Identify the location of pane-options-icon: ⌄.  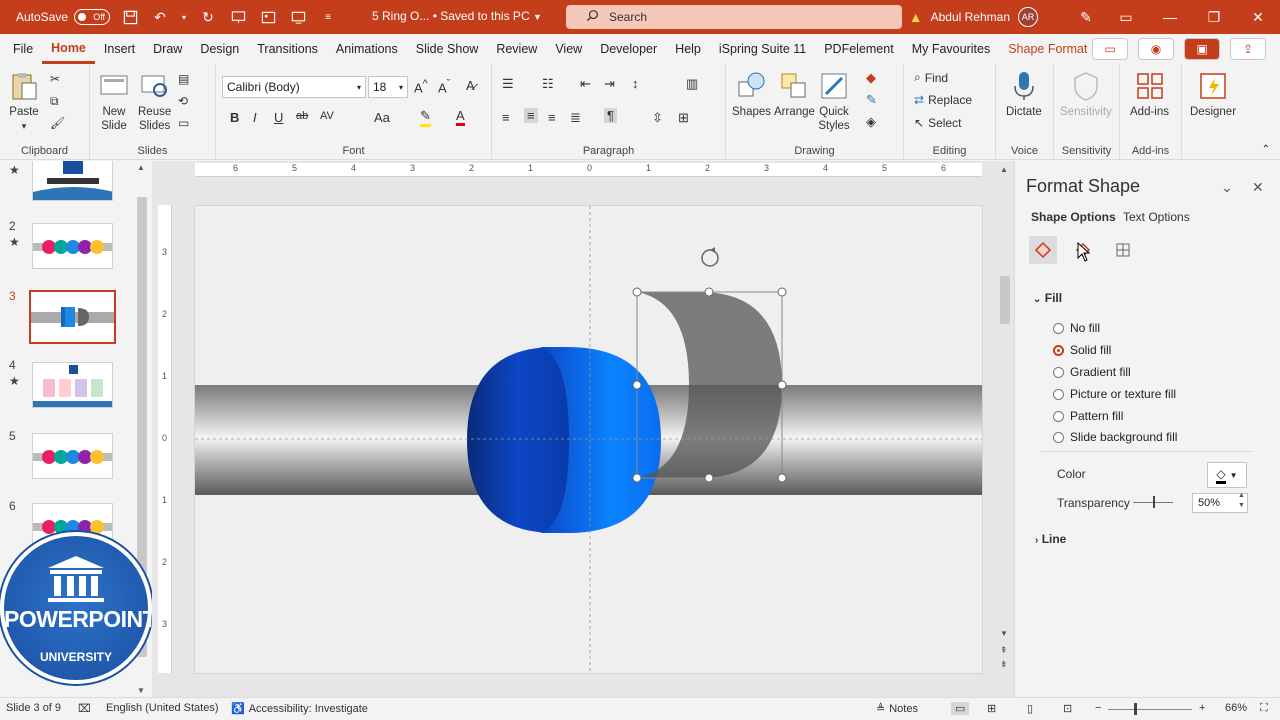
(1227, 187).